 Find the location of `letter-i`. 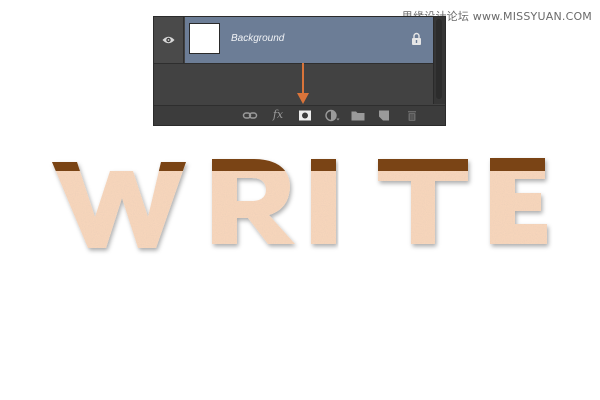

letter-i is located at coordinates (323, 201).